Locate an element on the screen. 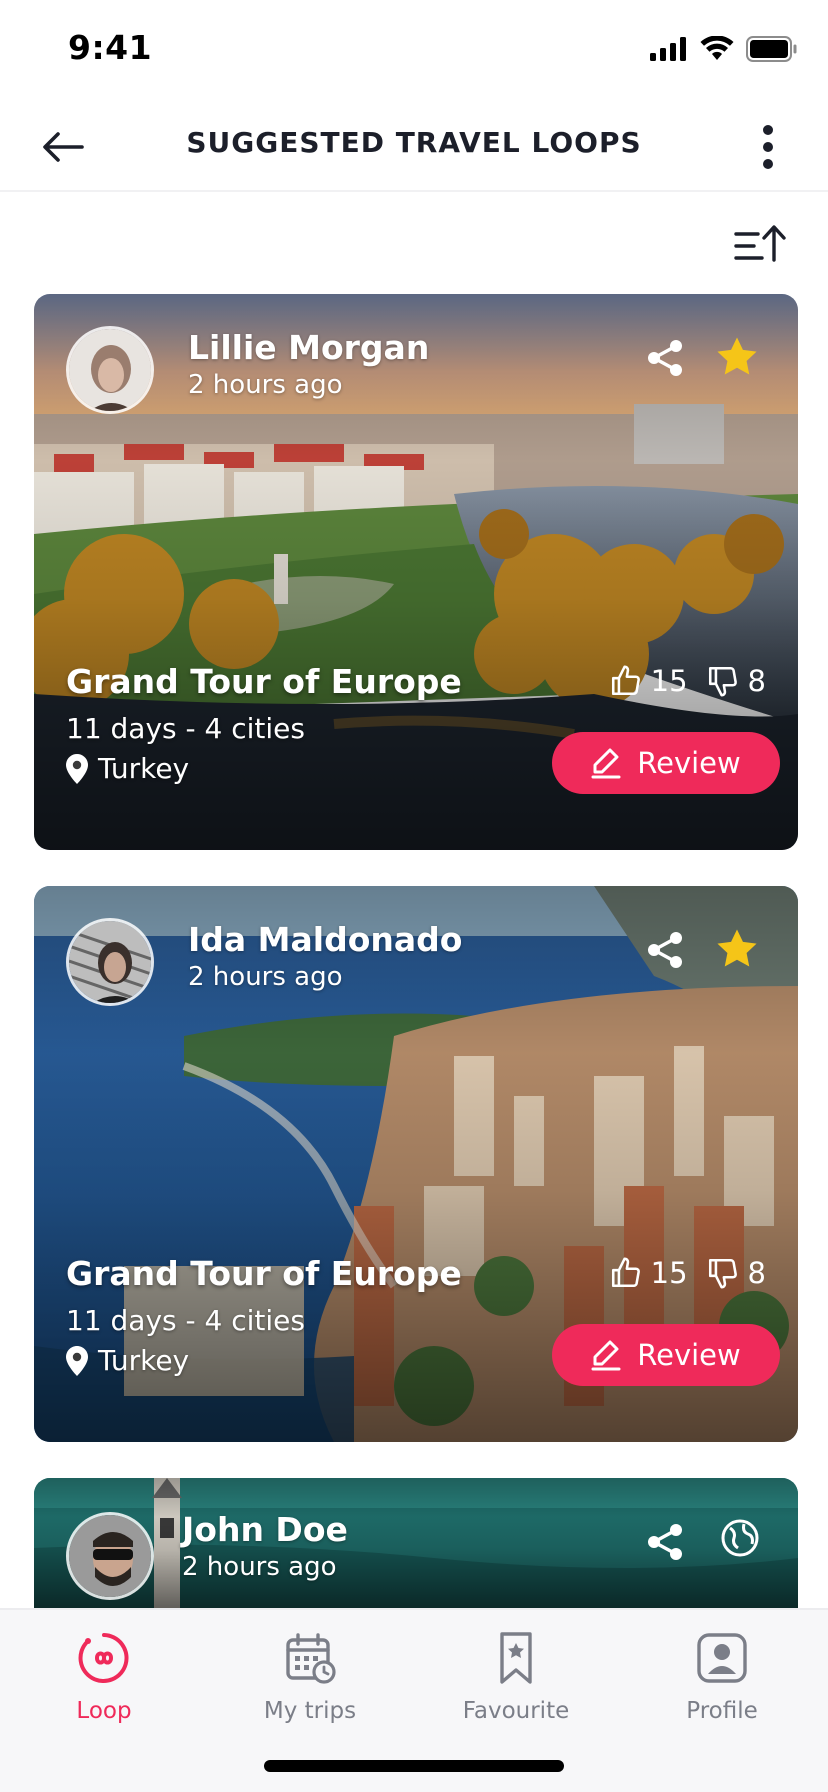 The height and width of the screenshot is (1792, 828). wifi-icon is located at coordinates (717, 48).